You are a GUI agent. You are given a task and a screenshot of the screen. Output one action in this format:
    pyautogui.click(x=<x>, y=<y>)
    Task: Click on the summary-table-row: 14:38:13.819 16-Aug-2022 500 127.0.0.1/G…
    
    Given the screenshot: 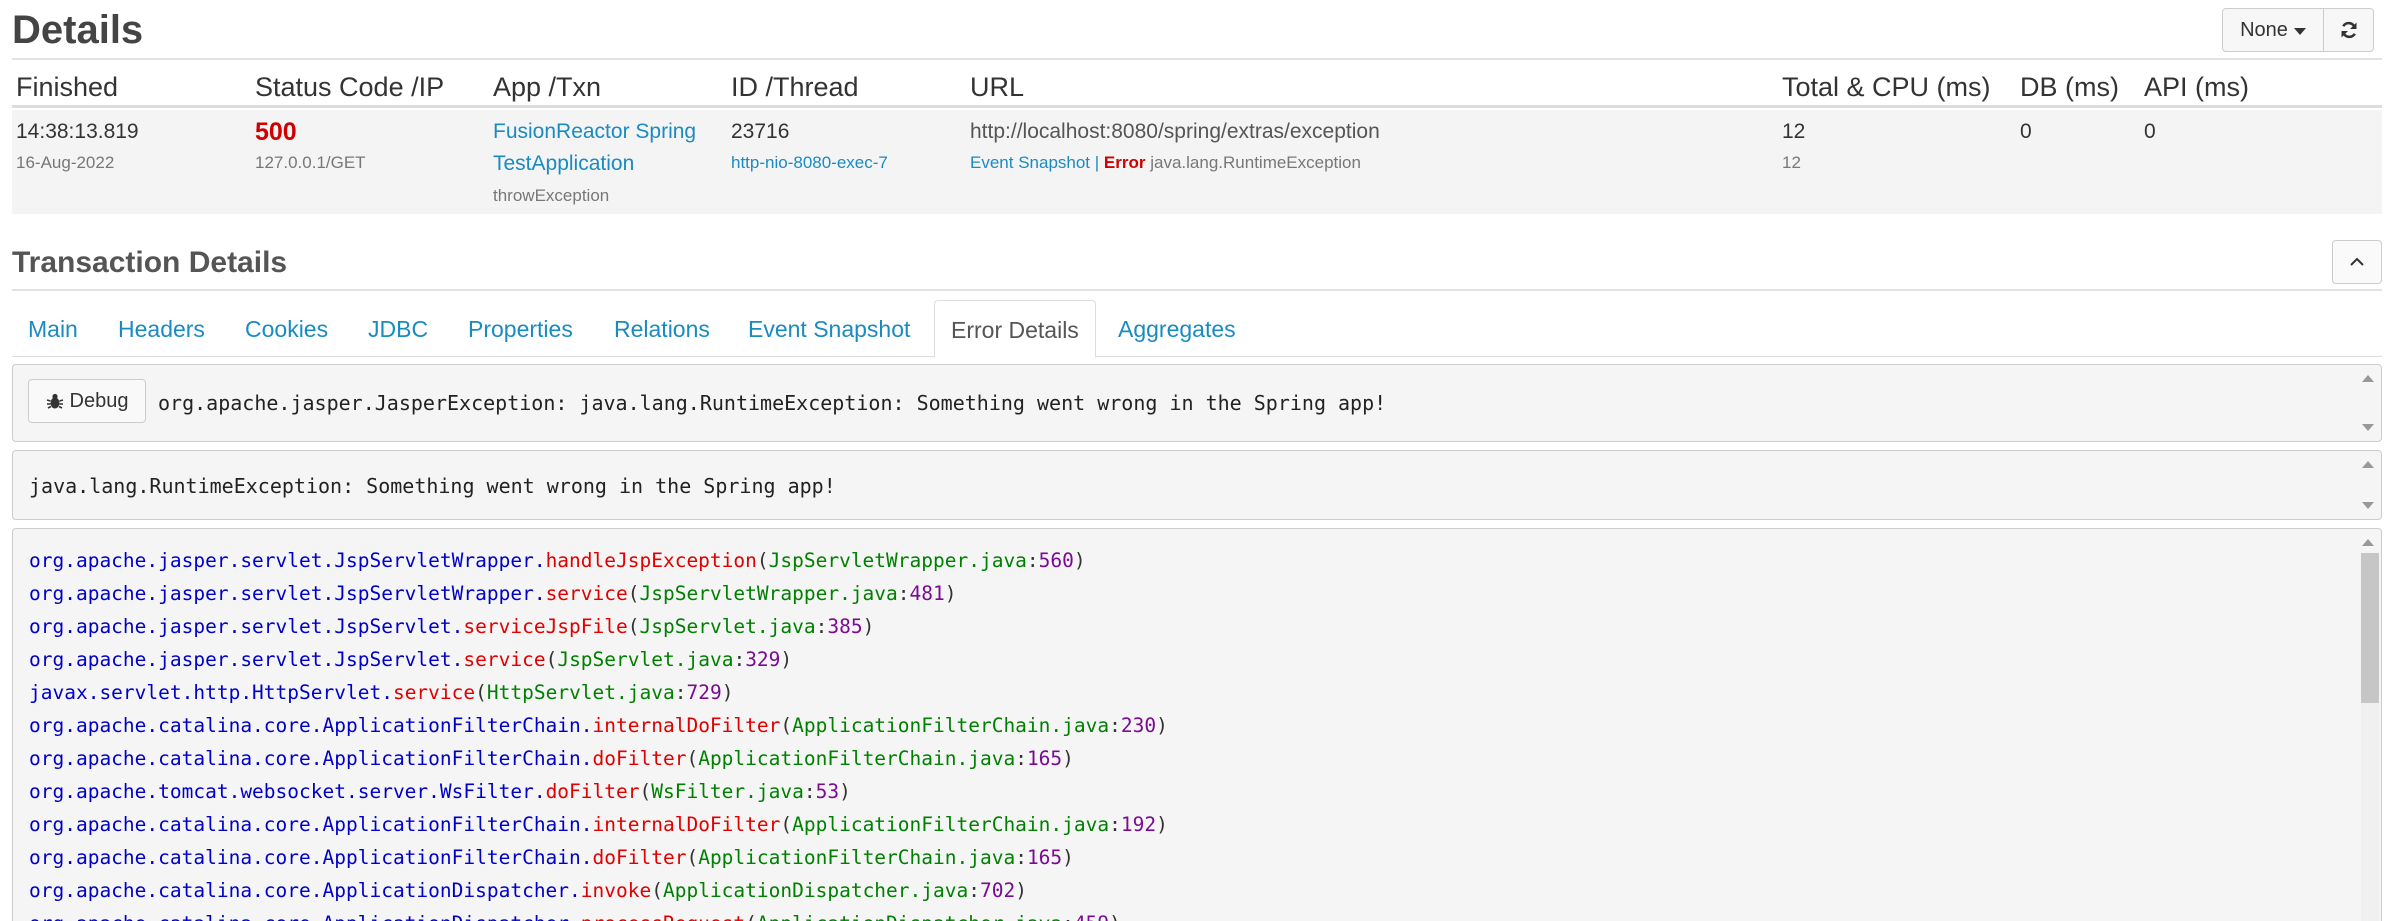 What is the action you would take?
    pyautogui.click(x=1197, y=162)
    